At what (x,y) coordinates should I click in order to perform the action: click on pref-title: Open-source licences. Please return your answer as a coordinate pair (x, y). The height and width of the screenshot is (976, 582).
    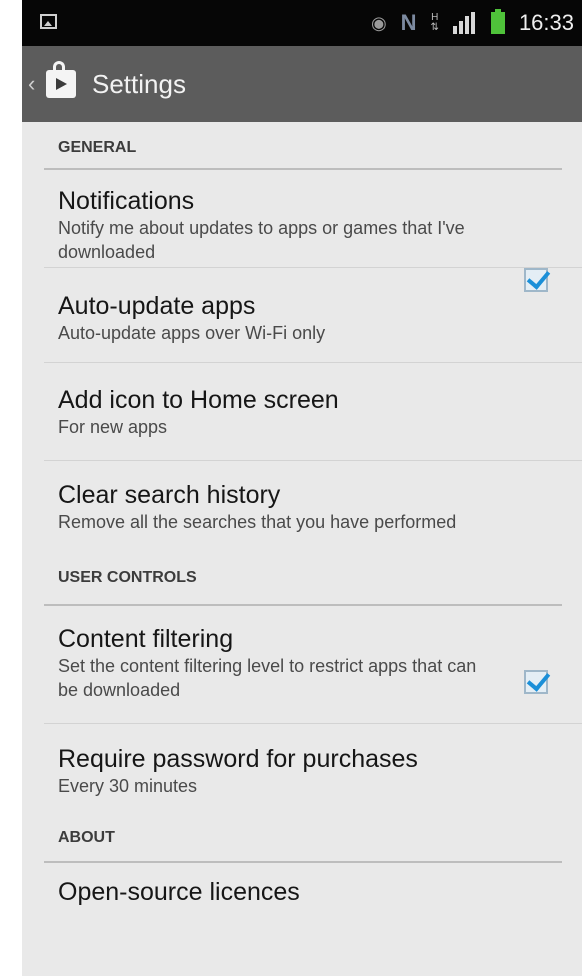
    Looking at the image, I should click on (179, 892).